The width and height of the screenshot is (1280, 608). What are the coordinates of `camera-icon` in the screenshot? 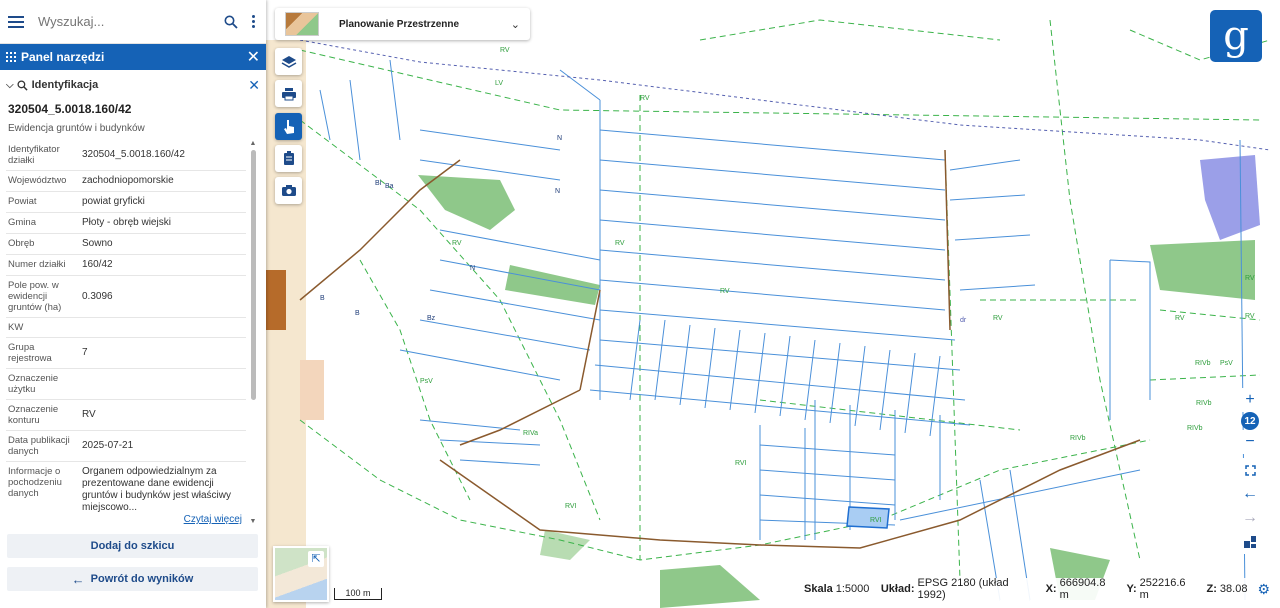 It's located at (288, 190).